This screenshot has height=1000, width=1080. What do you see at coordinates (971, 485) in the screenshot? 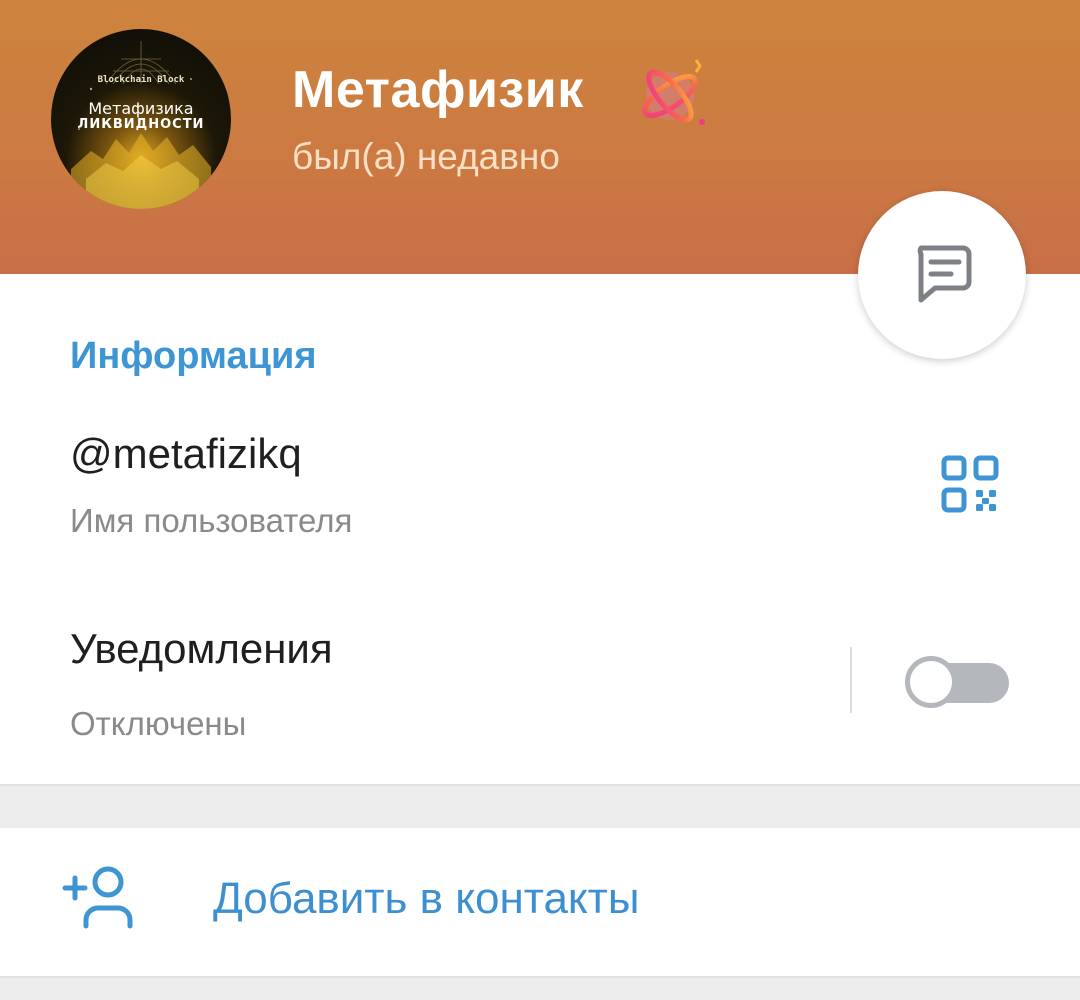
I see `qr-code-icon` at bounding box center [971, 485].